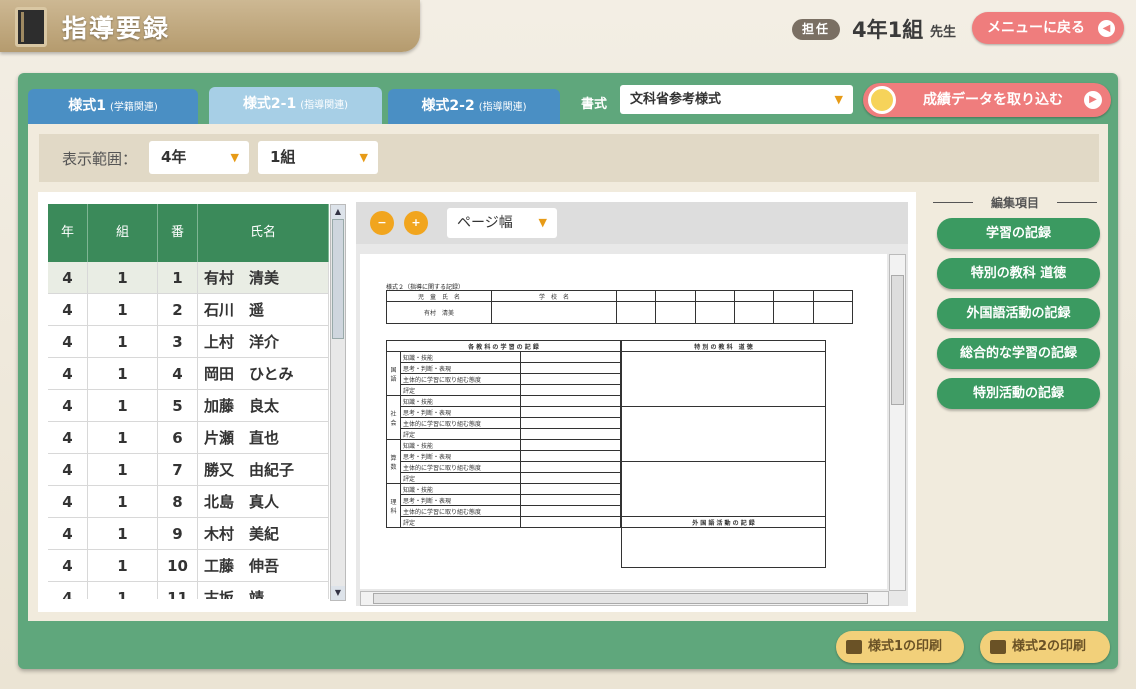  I want to click on back-to-menu-button: メニューに戻る ◀, so click(1048, 28).